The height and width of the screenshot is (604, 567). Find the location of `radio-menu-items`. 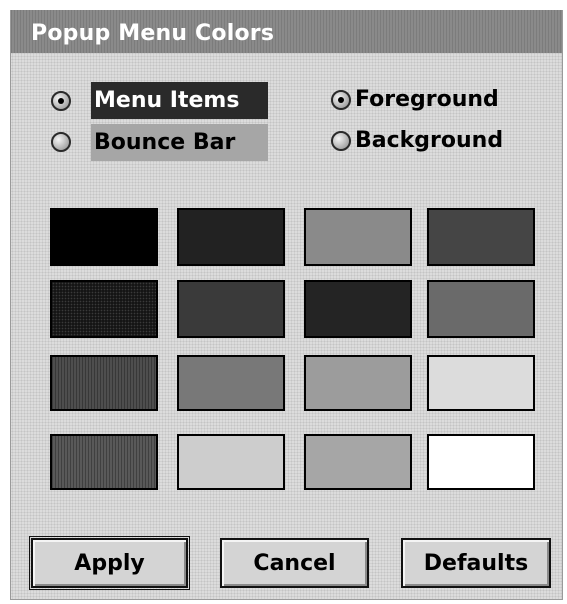

radio-menu-items is located at coordinates (61, 101).